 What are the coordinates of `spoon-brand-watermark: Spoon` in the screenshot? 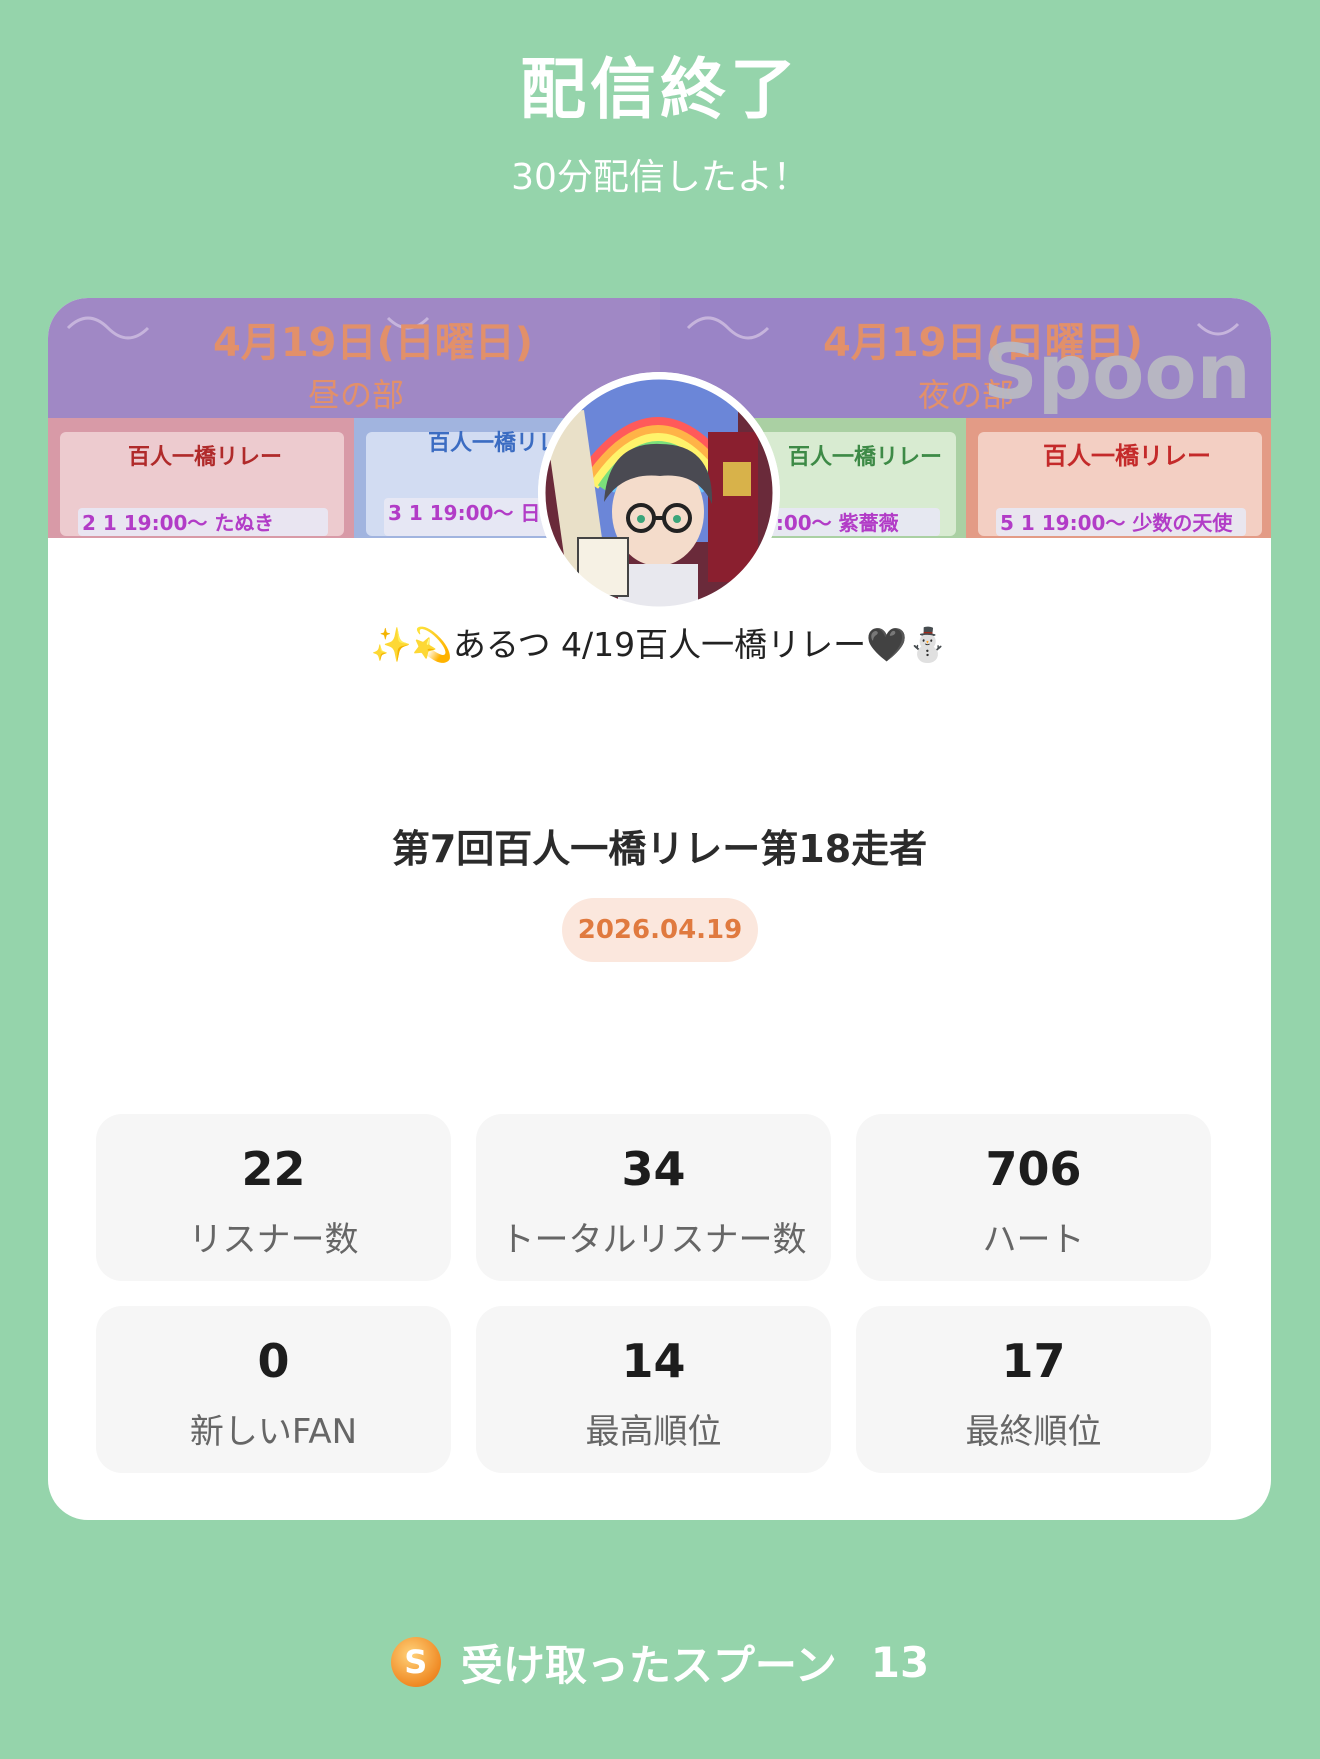 It's located at (1117, 371).